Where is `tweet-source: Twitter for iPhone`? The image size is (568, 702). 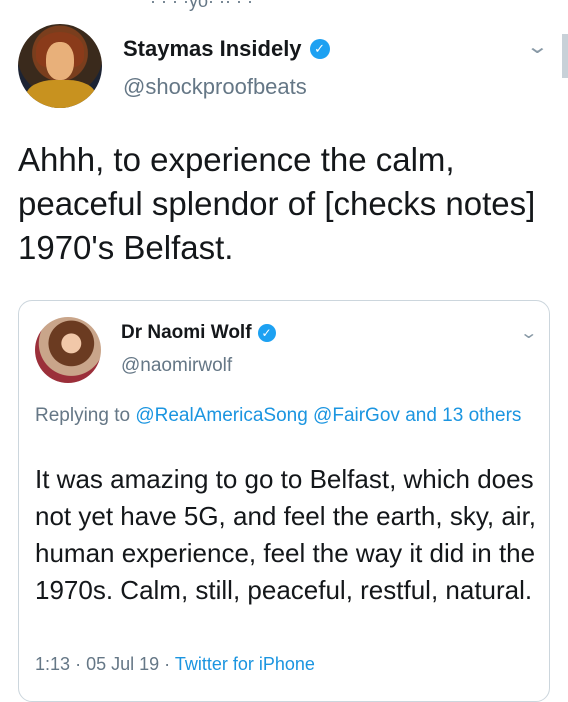 tweet-source: Twitter for iPhone is located at coordinates (245, 664).